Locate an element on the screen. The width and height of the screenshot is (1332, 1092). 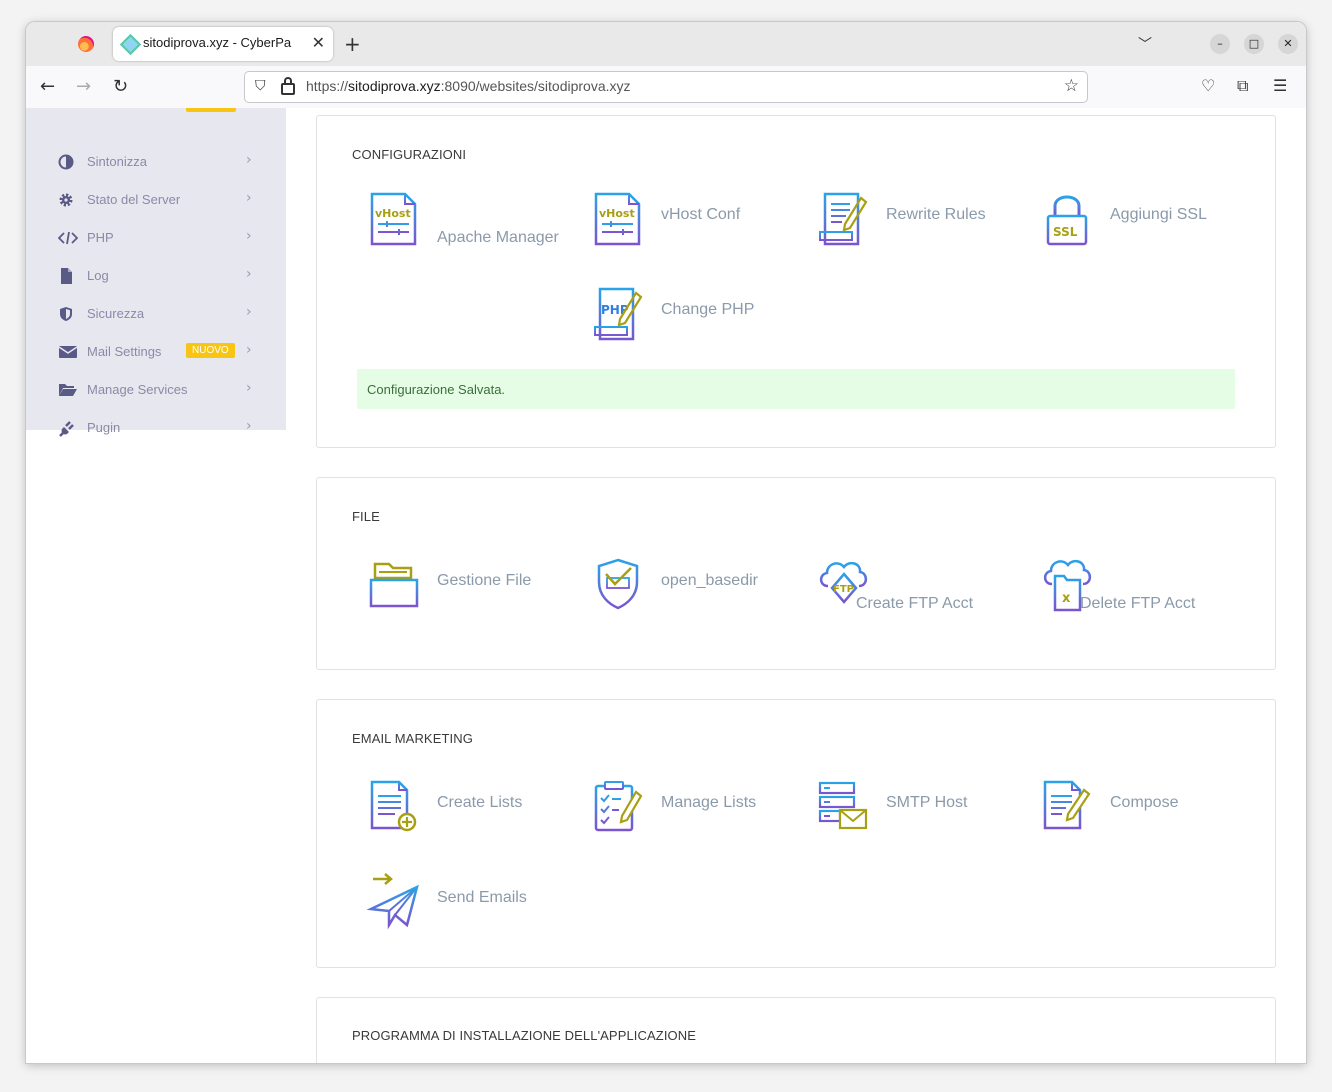
alert-text: Configurazione Salvata. is located at coordinates (436, 389).